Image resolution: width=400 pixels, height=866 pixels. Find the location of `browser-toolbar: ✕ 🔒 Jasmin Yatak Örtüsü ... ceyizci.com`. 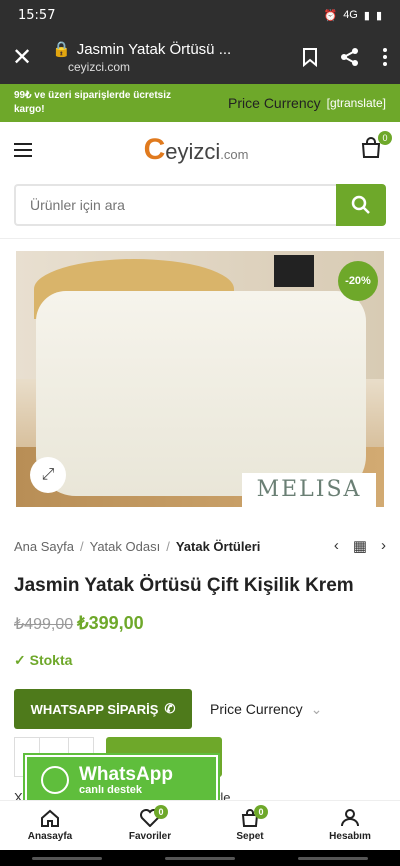

browser-toolbar: ✕ 🔒 Jasmin Yatak Örtüsü ... ceyizci.com is located at coordinates (200, 57).